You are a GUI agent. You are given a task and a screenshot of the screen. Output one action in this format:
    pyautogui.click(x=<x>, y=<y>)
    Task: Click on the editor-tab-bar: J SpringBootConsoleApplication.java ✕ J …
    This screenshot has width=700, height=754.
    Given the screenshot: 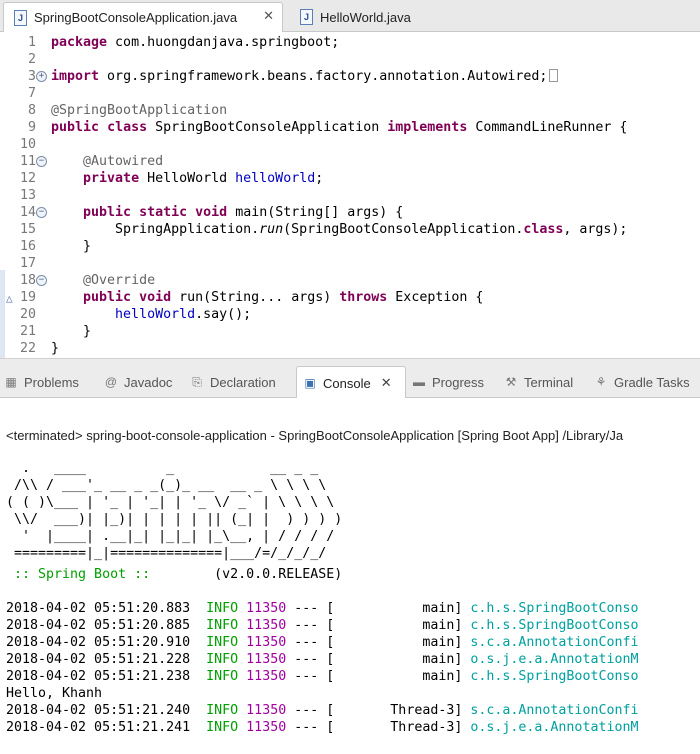 What is the action you would take?
    pyautogui.click(x=350, y=16)
    